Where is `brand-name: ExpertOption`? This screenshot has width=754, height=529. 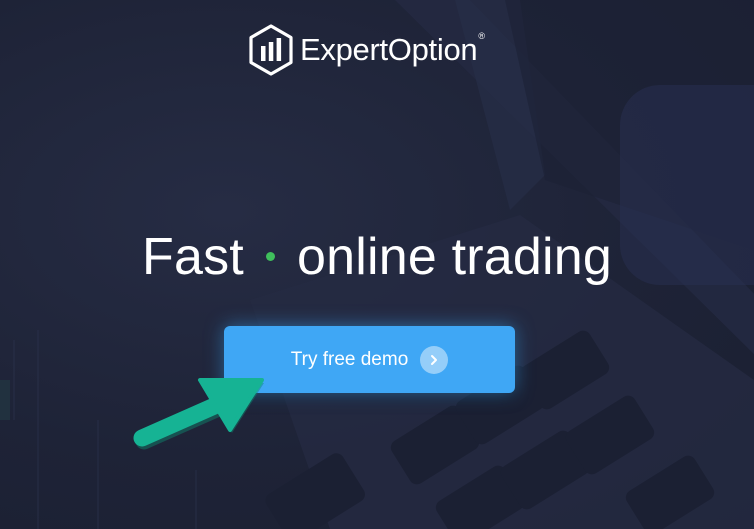 brand-name: ExpertOption is located at coordinates (389, 49).